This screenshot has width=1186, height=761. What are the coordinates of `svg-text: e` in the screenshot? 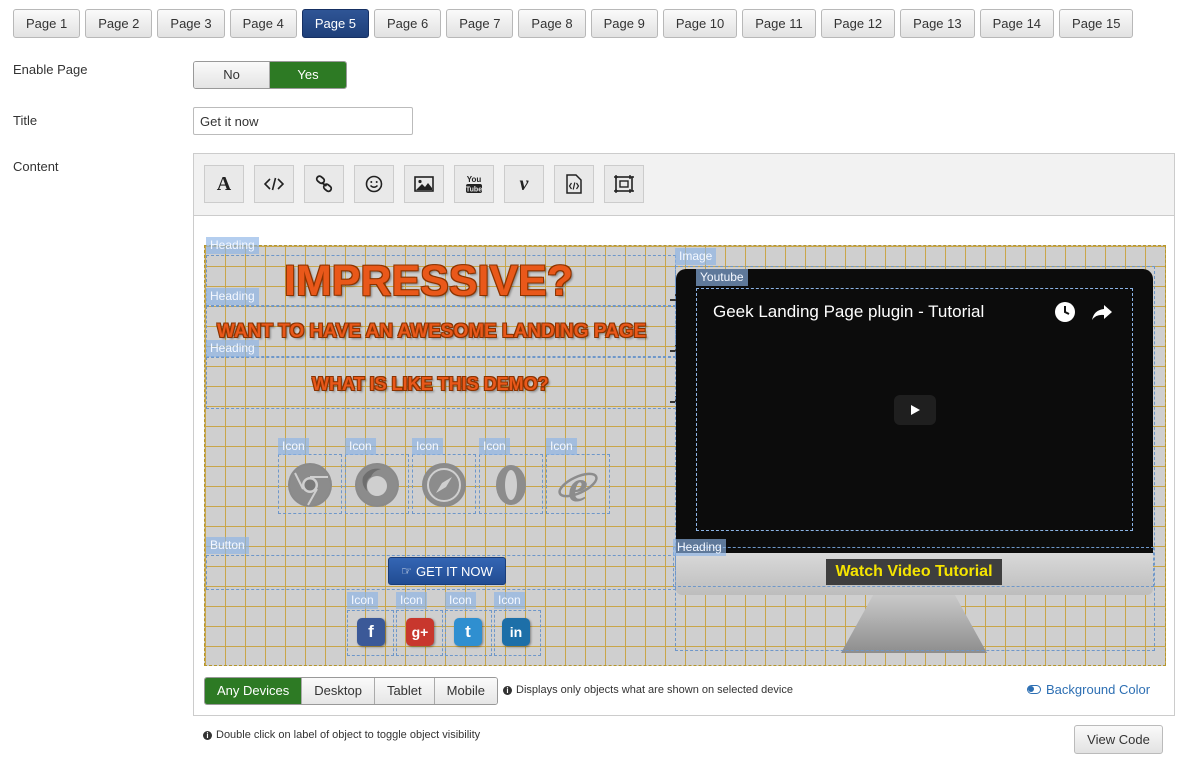 It's located at (578, 485).